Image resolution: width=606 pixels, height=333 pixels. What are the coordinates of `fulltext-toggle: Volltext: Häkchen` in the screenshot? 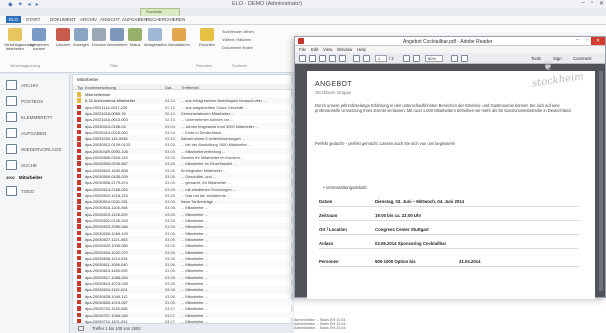 It's located at (236, 40).